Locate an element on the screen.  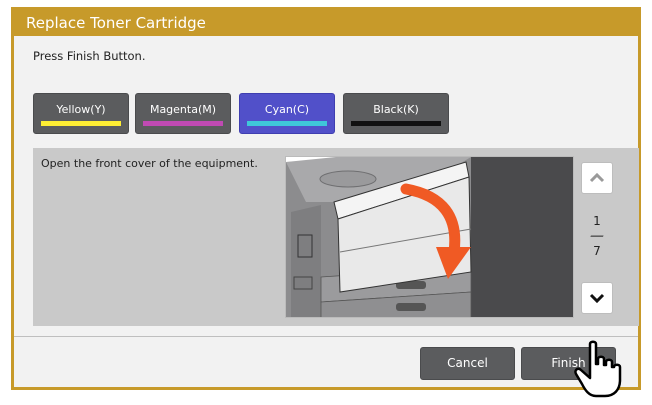
guide-instruction-text: Open the front cover of the equipment. is located at coordinates (149, 163).